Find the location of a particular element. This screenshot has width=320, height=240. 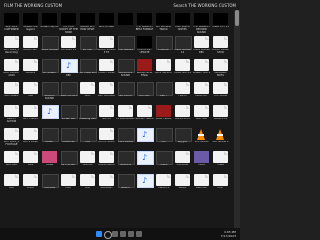

file-tile: Nilkenz the legand is located at coordinates (30, 23).